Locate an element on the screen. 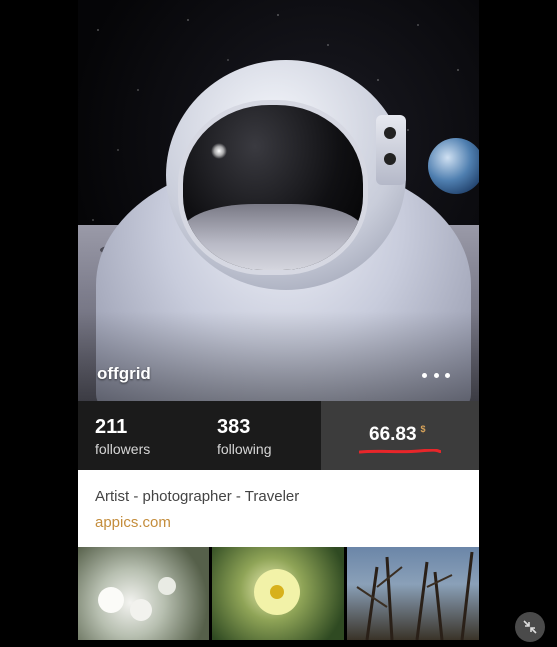 The height and width of the screenshot is (647, 557). followers-label: followers is located at coordinates (123, 449).